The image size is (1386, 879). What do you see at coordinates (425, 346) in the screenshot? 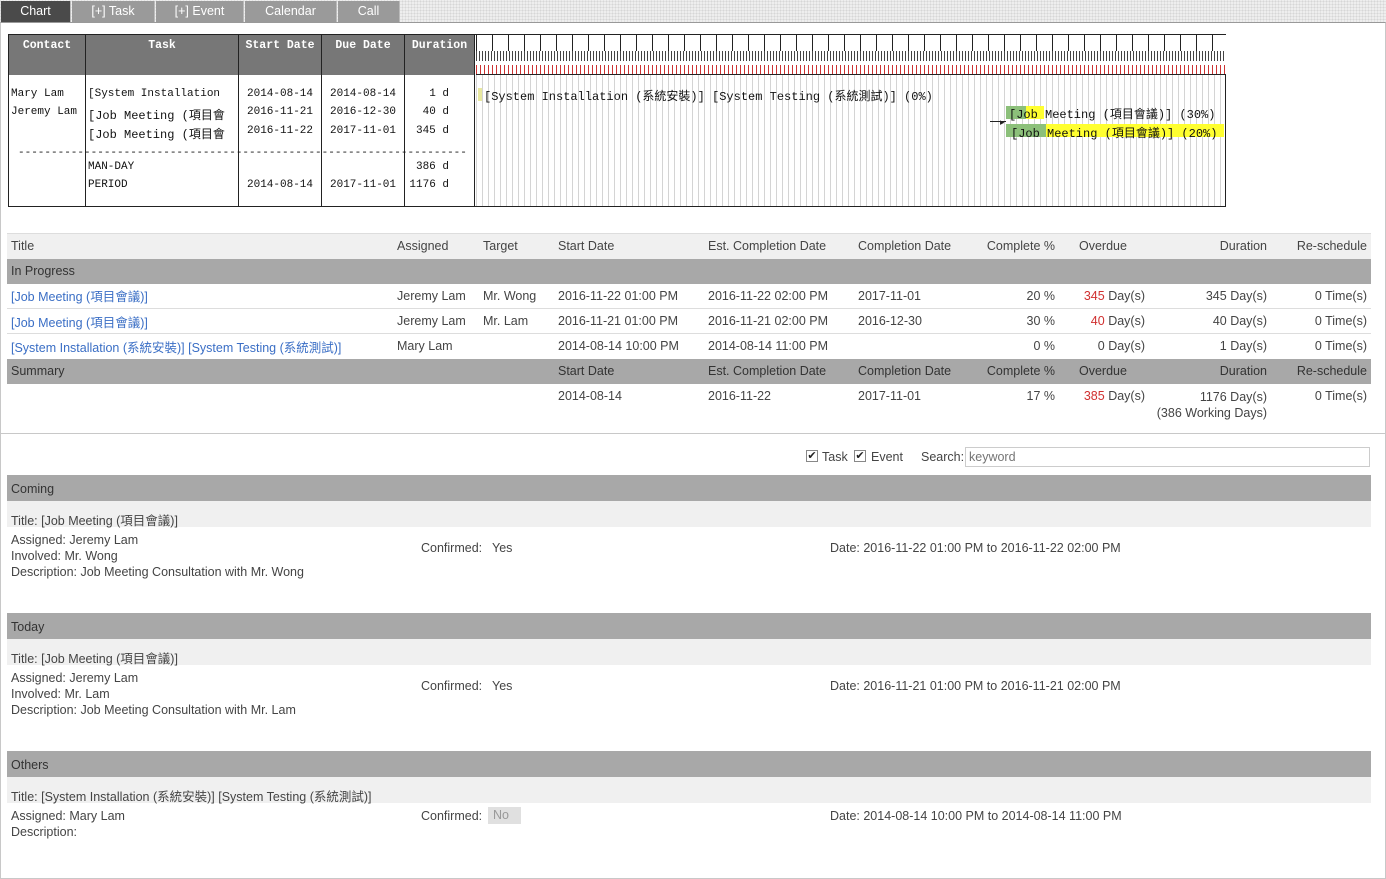
I see `task-assigned: Mary Lam` at bounding box center [425, 346].